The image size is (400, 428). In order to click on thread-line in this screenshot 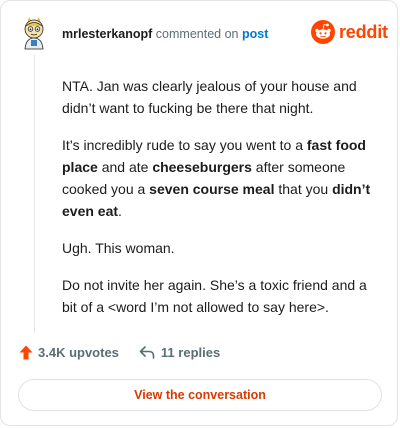, I will do `click(34, 194)`.